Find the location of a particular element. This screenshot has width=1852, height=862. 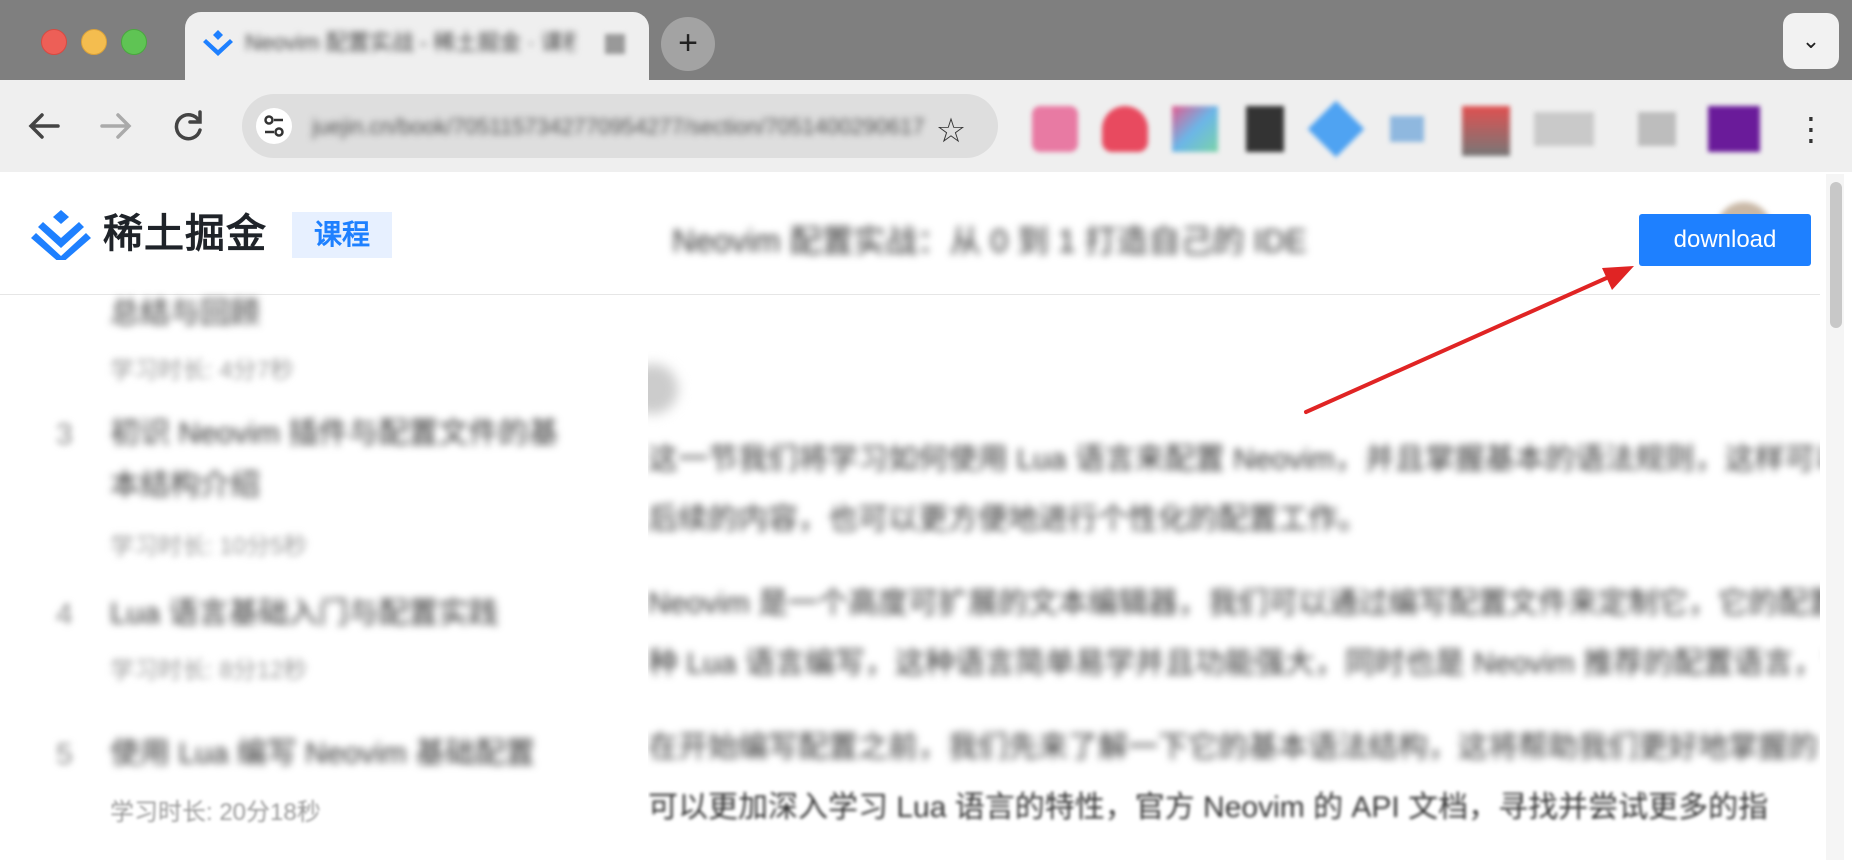

juejin-favicon-icon is located at coordinates (218, 43).